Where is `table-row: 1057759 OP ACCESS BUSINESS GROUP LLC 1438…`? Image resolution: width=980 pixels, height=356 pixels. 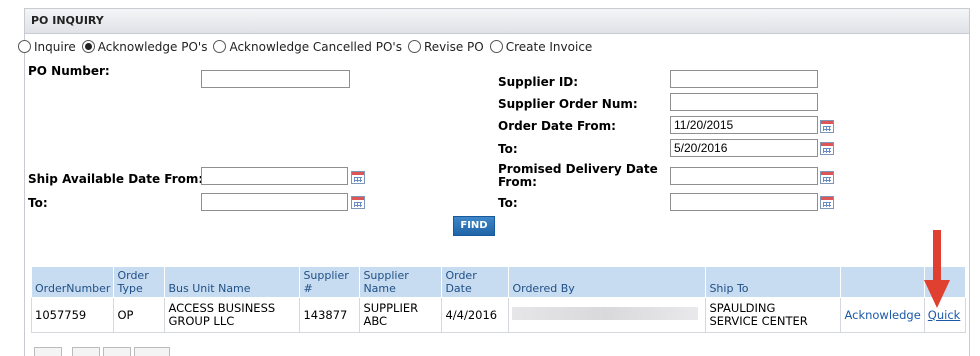
table-row: 1057759 OP ACCESS BUSINESS GROUP LLC 1438… is located at coordinates (498, 315).